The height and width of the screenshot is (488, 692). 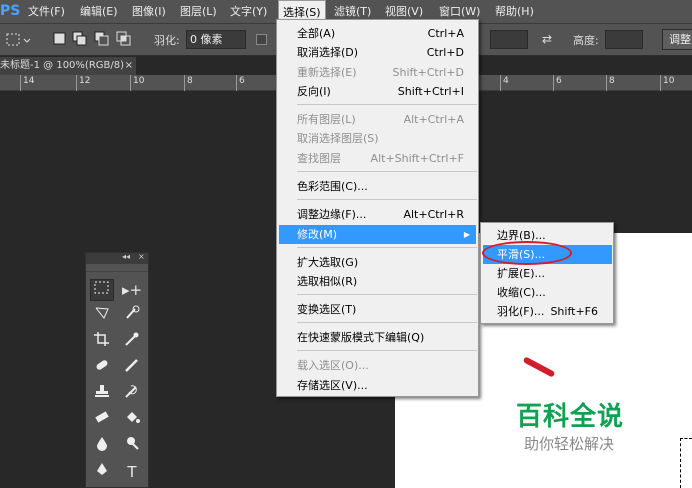 I want to click on intersect-selection-icon, so click(x=124, y=40).